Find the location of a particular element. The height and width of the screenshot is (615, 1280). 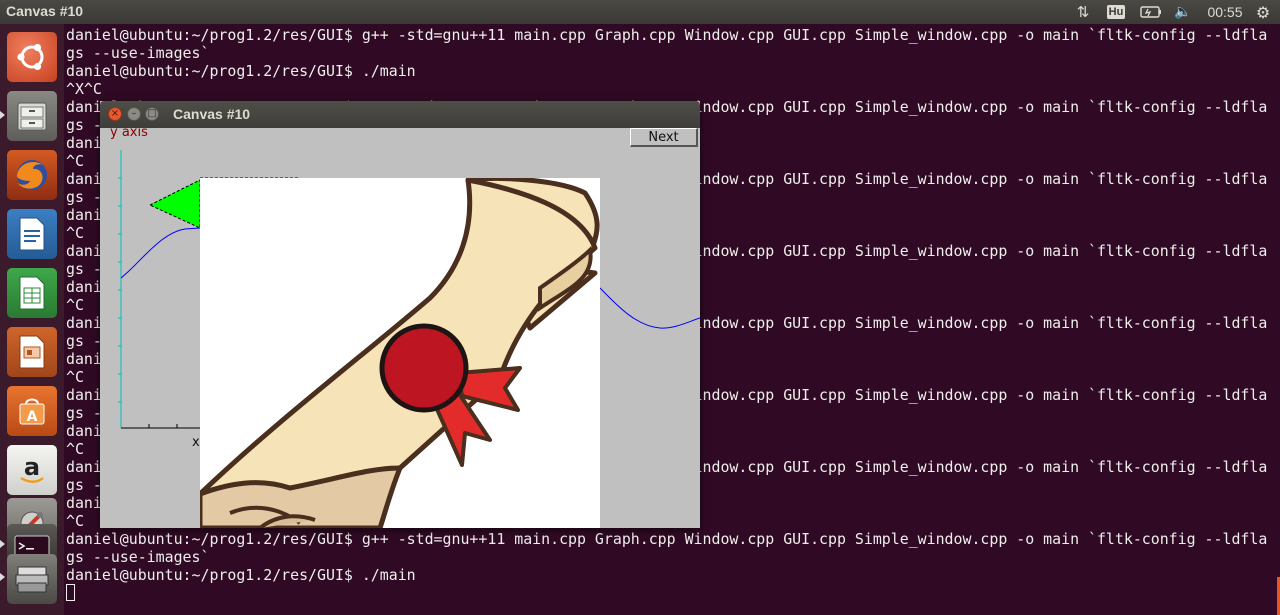

settings-gear-icon: ⚙ is located at coordinates (1263, 12).